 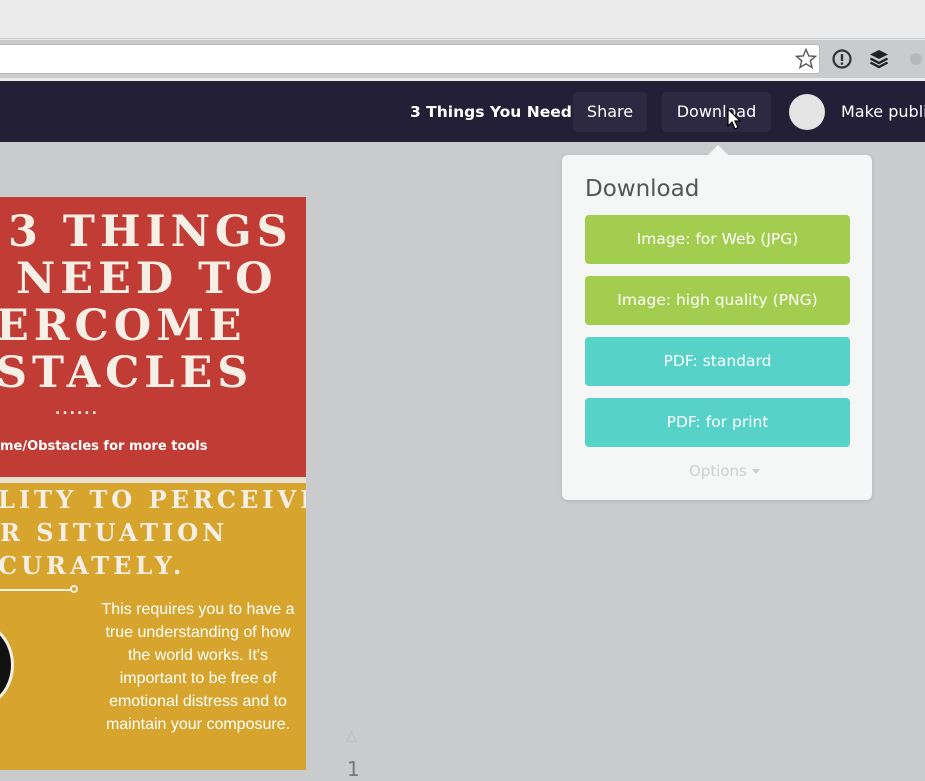 What do you see at coordinates (717, 239) in the screenshot?
I see `download-jpg-button: Image: for Web (JPG)` at bounding box center [717, 239].